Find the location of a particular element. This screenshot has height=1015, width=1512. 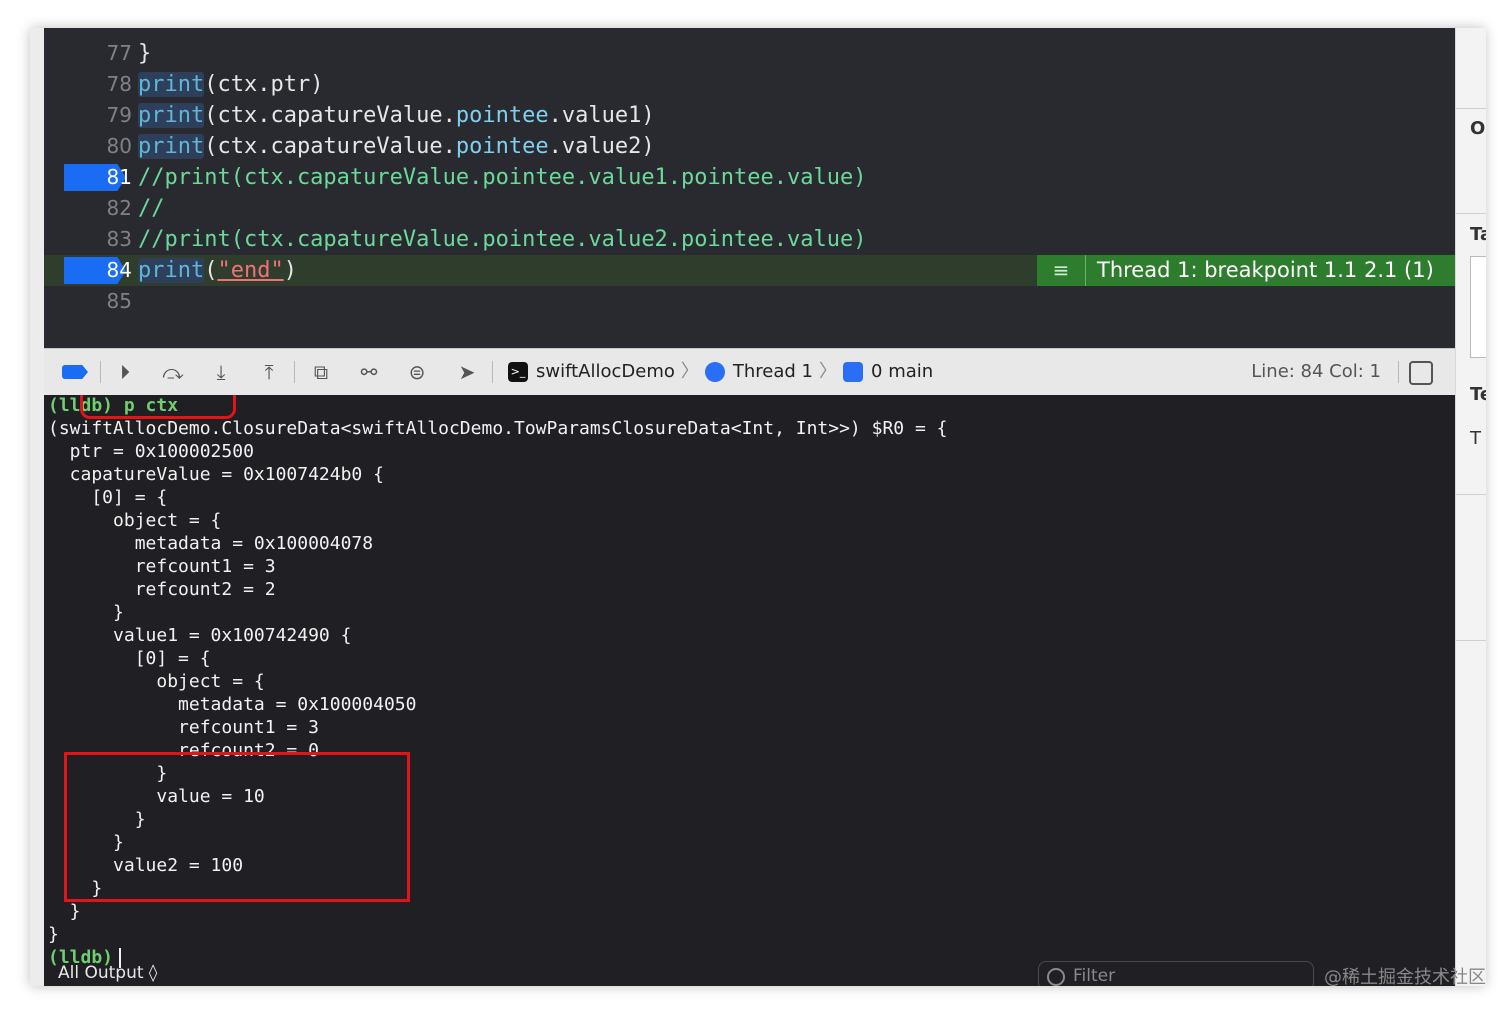

console-line: refcount2 = 2 is located at coordinates (162, 589).